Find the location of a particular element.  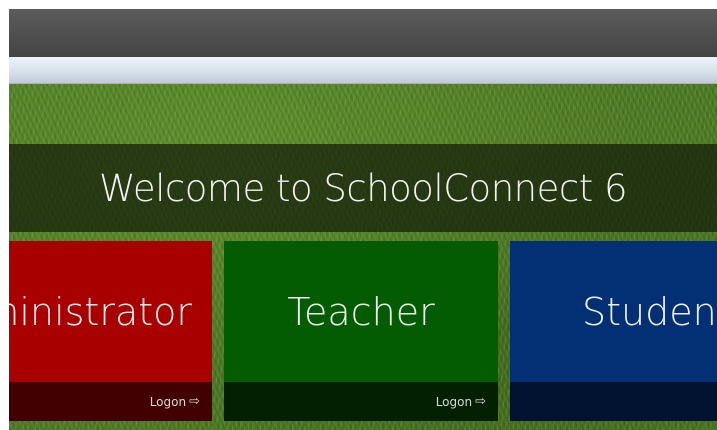

administrator-logon-label: Logon is located at coordinates (168, 401).